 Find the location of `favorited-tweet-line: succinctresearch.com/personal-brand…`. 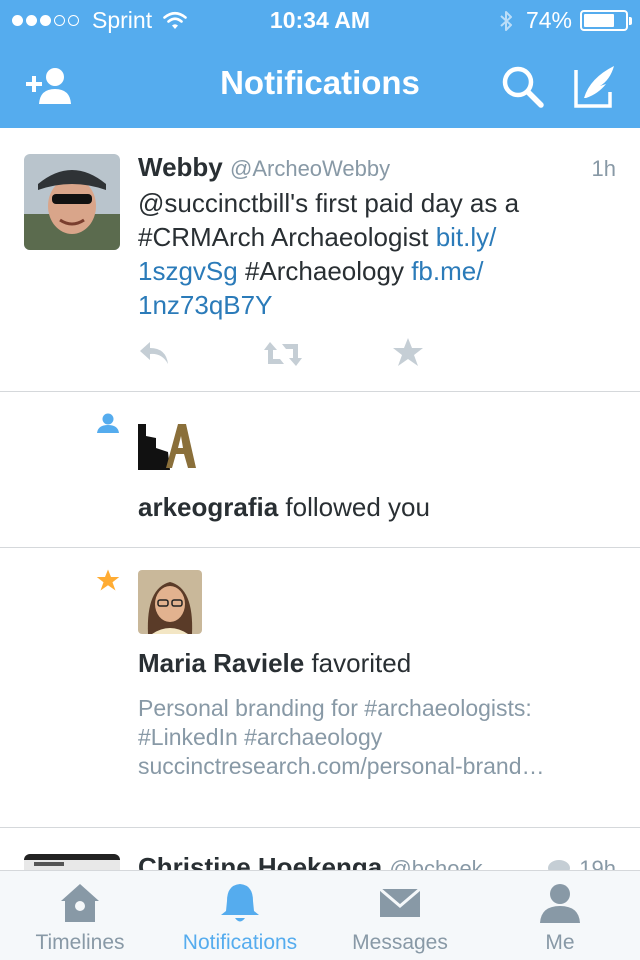

favorited-tweet-line: succinctresearch.com/personal-brand… is located at coordinates (341, 766).